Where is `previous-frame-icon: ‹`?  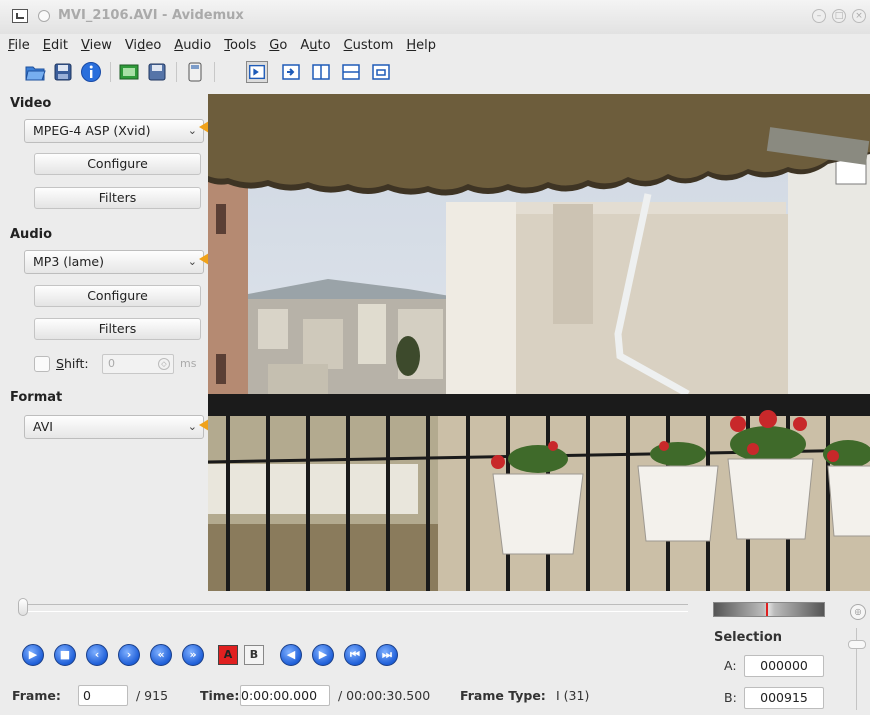 previous-frame-icon: ‹ is located at coordinates (97, 655).